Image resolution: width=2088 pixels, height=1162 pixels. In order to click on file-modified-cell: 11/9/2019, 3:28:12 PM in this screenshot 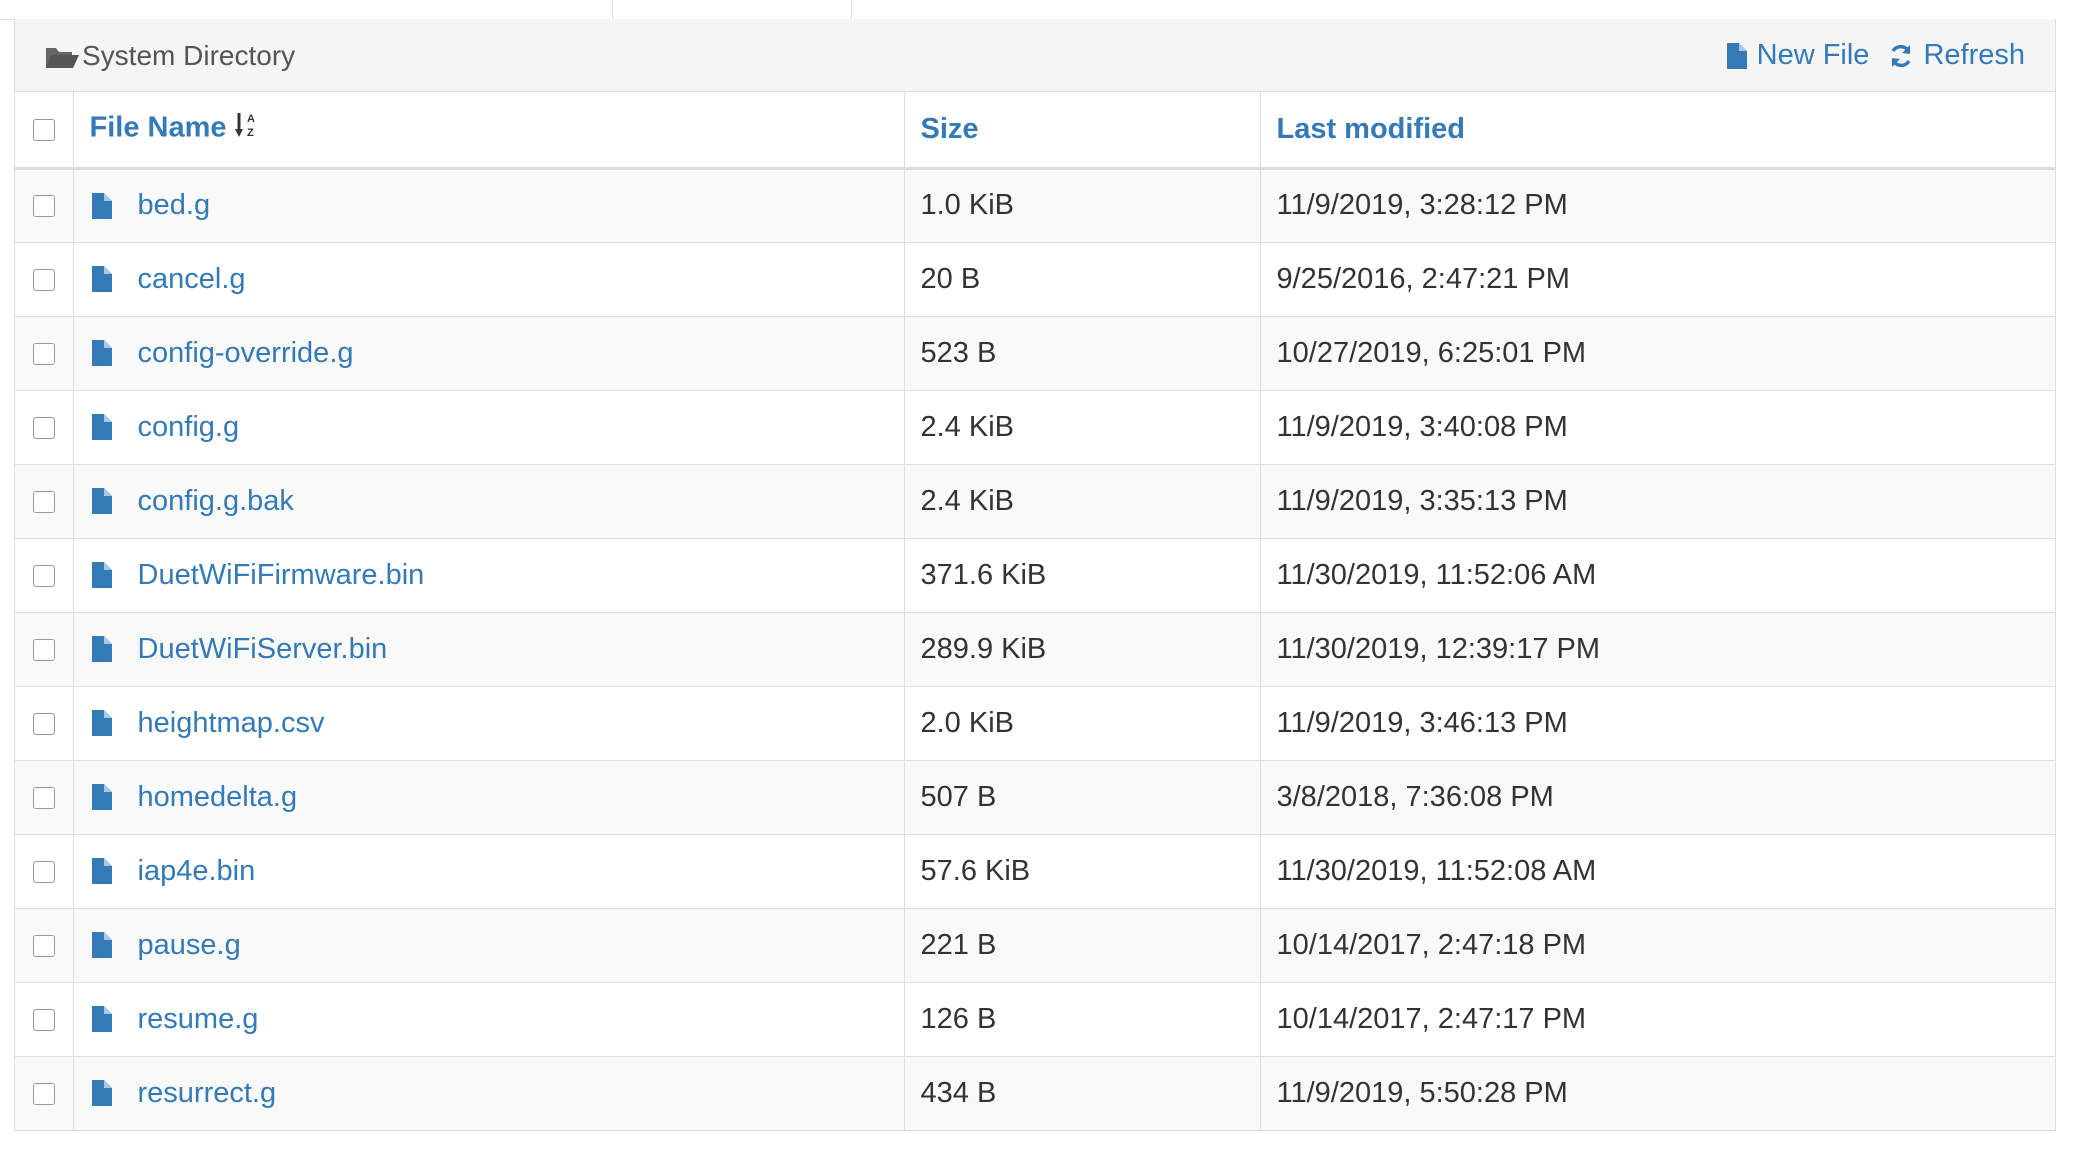, I will do `click(1657, 205)`.